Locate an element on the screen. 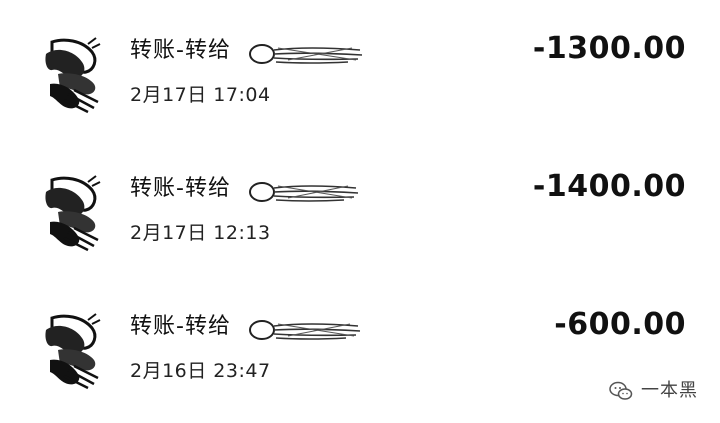 This screenshot has height=423, width=720. wechat-icon is located at coordinates (621, 390).